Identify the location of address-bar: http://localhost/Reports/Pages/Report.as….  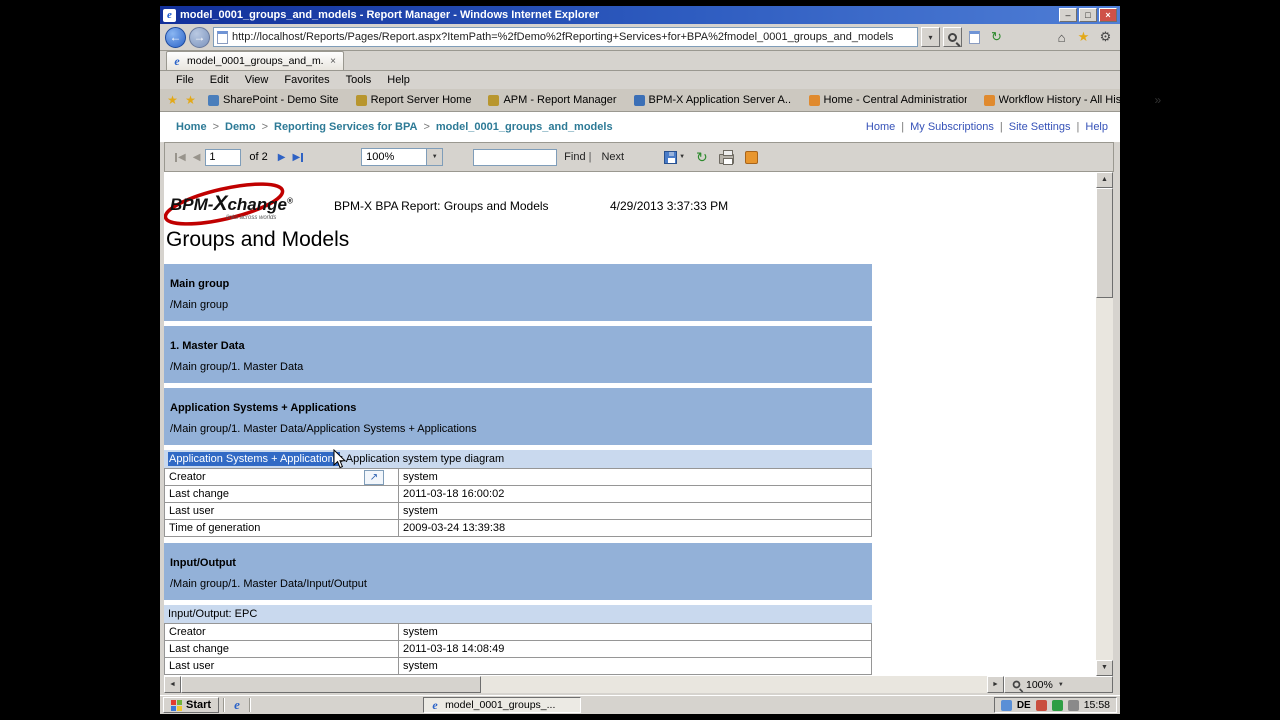
(565, 37).